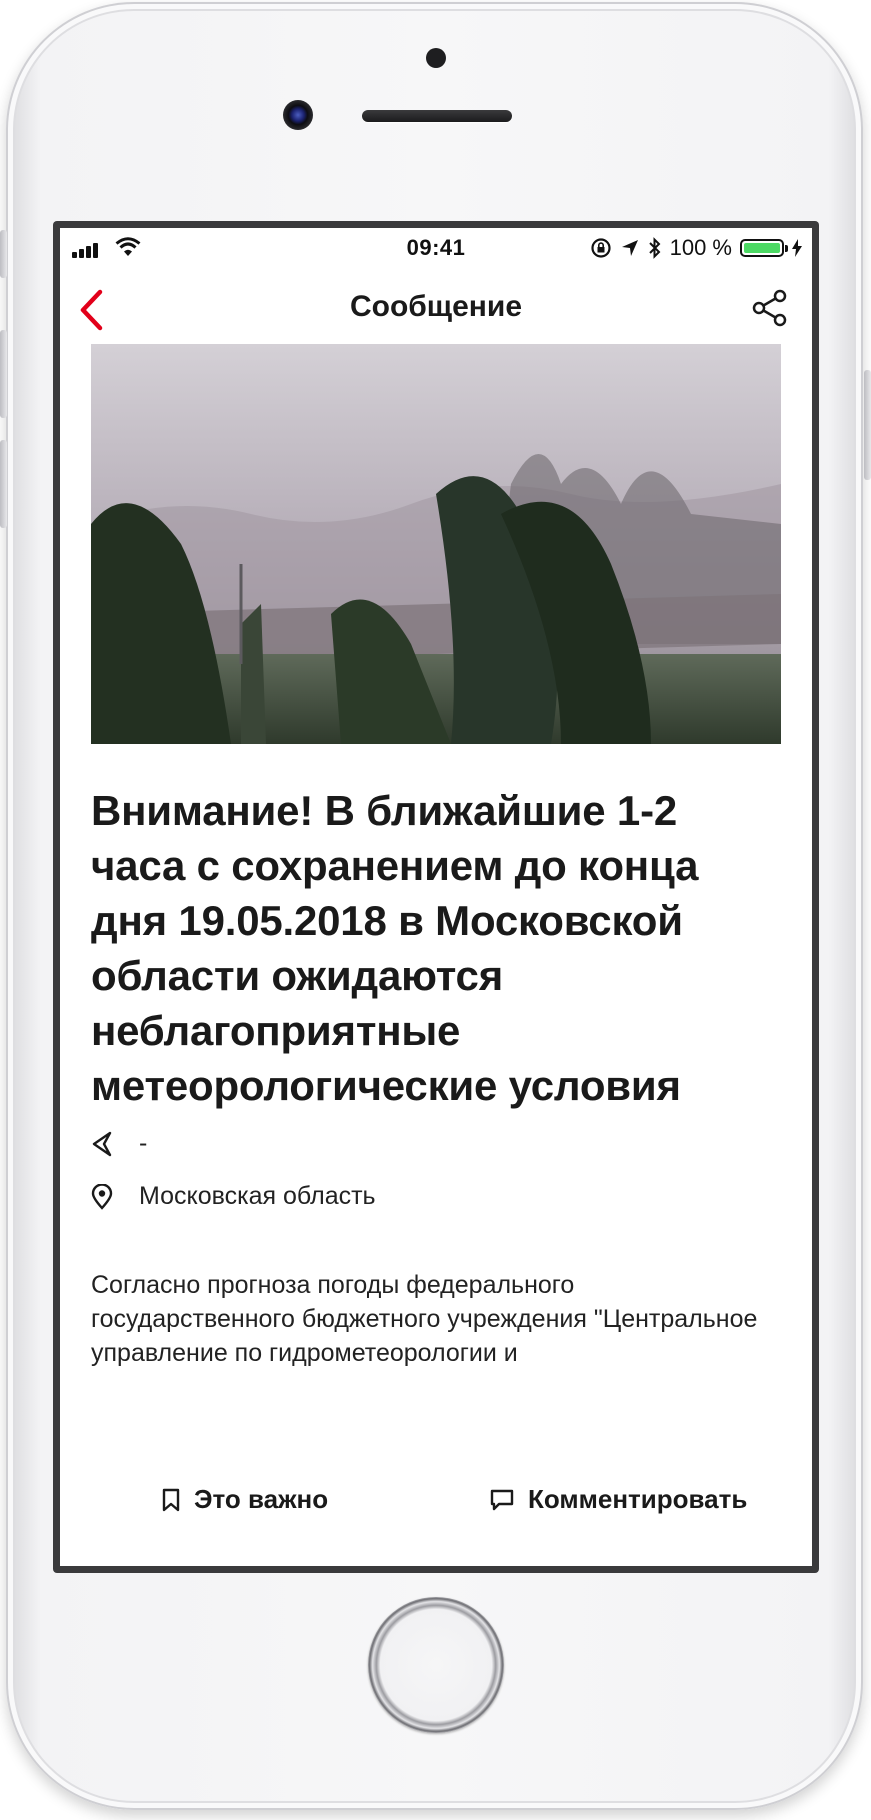  What do you see at coordinates (436, 1501) in the screenshot?
I see `bottom-action-bar: Это важно Комментировать` at bounding box center [436, 1501].